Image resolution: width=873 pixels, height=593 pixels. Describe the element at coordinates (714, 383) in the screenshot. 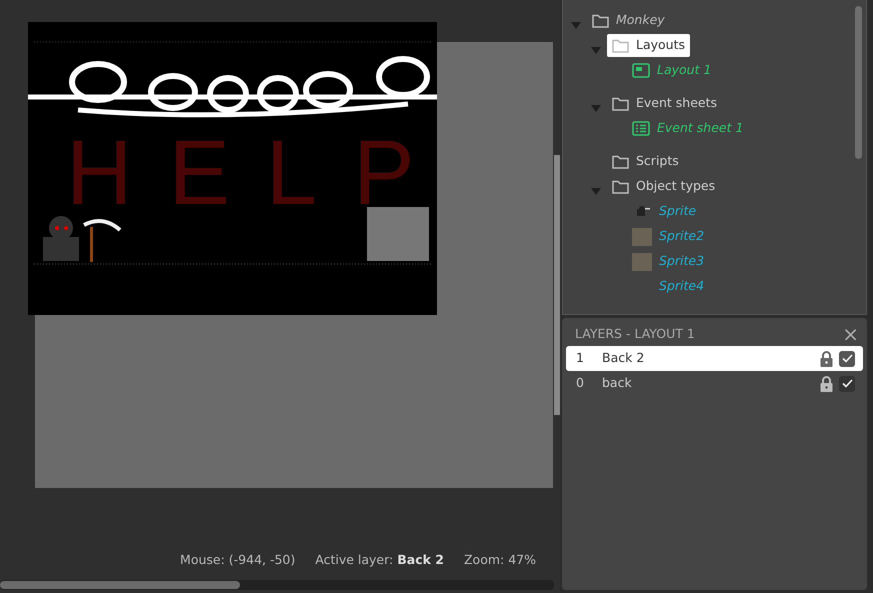

I see `layer-row: 0 back` at that location.